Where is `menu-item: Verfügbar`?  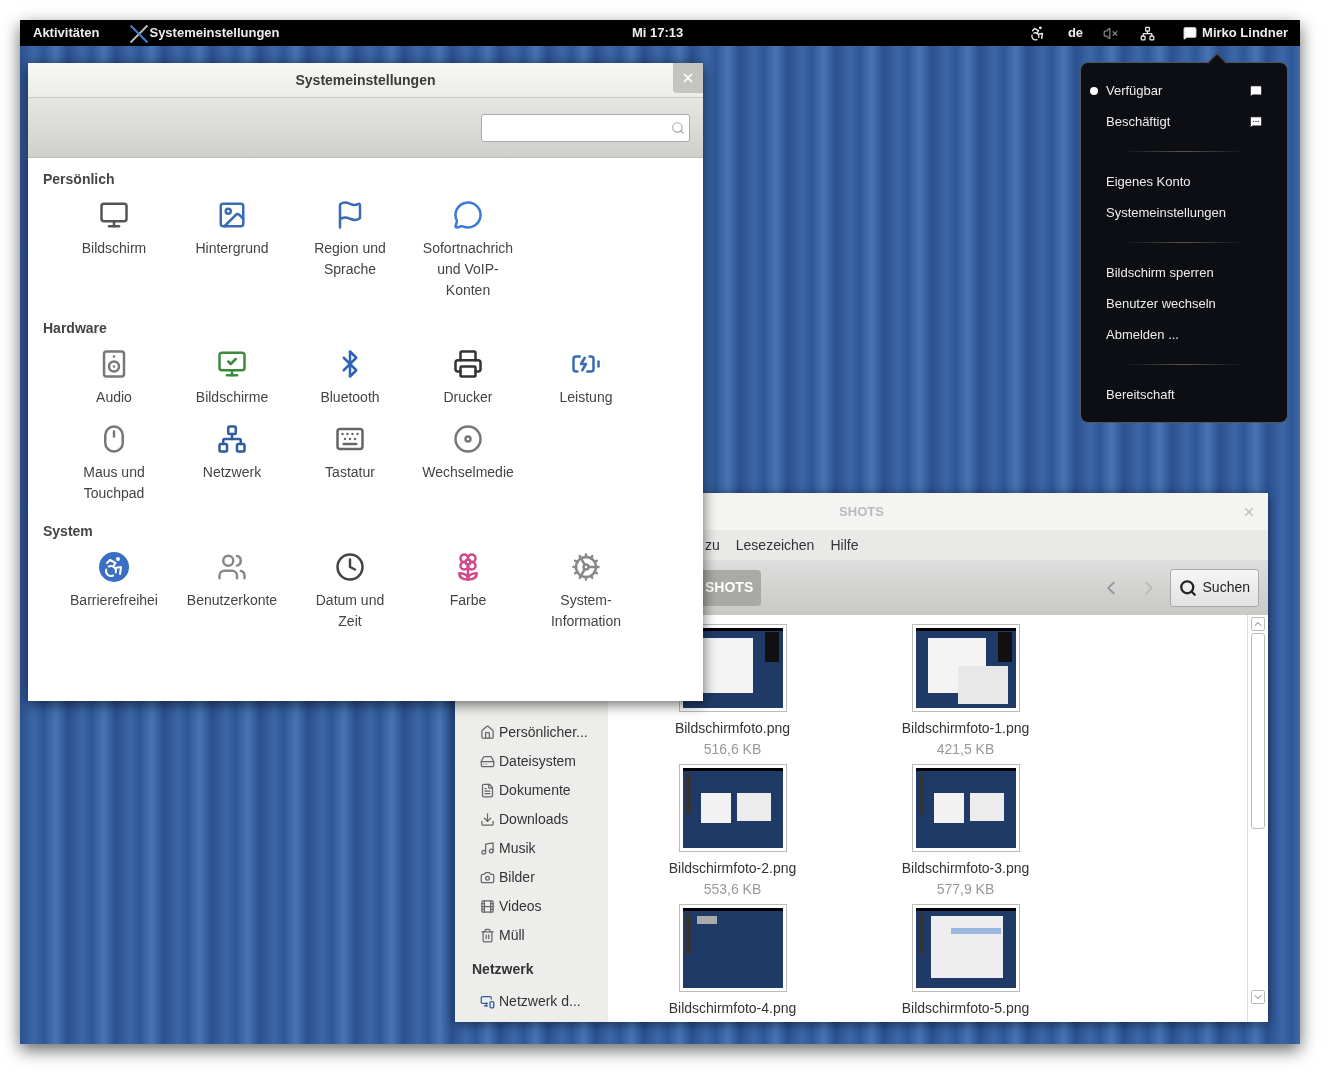 menu-item: Verfügbar is located at coordinates (1184, 90).